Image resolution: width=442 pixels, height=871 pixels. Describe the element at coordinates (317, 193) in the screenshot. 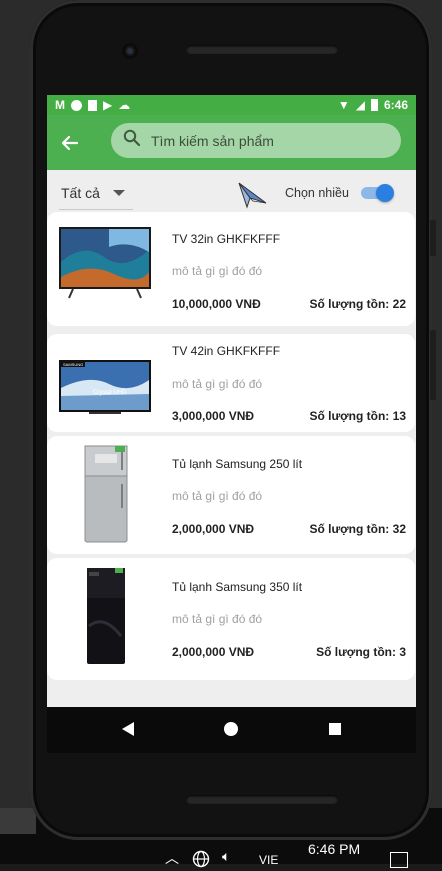

I see `multi-select-label: Chọn nhiều` at that location.